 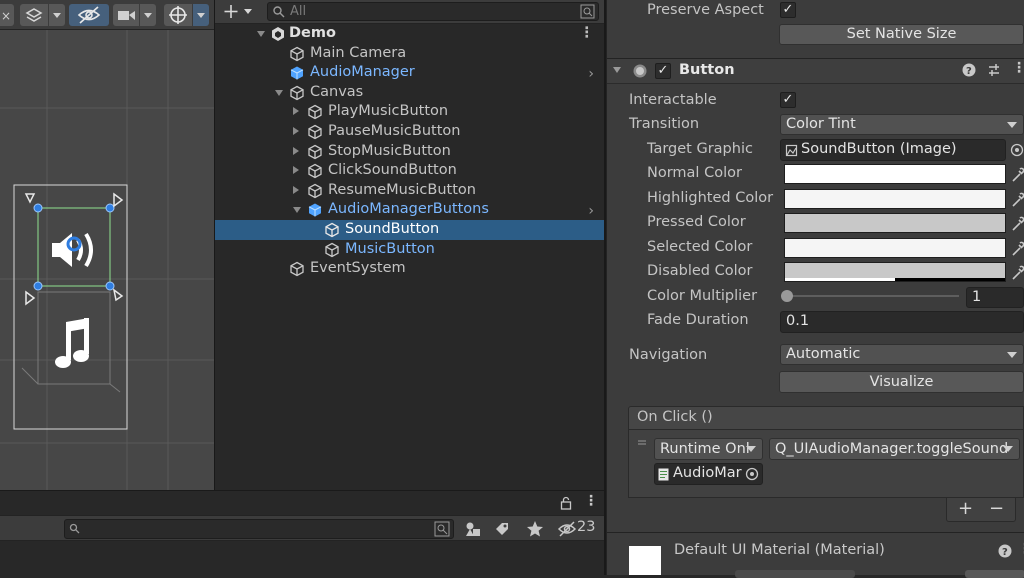 What do you see at coordinates (433, 11) in the screenshot?
I see `hierarchy-search-input: All` at bounding box center [433, 11].